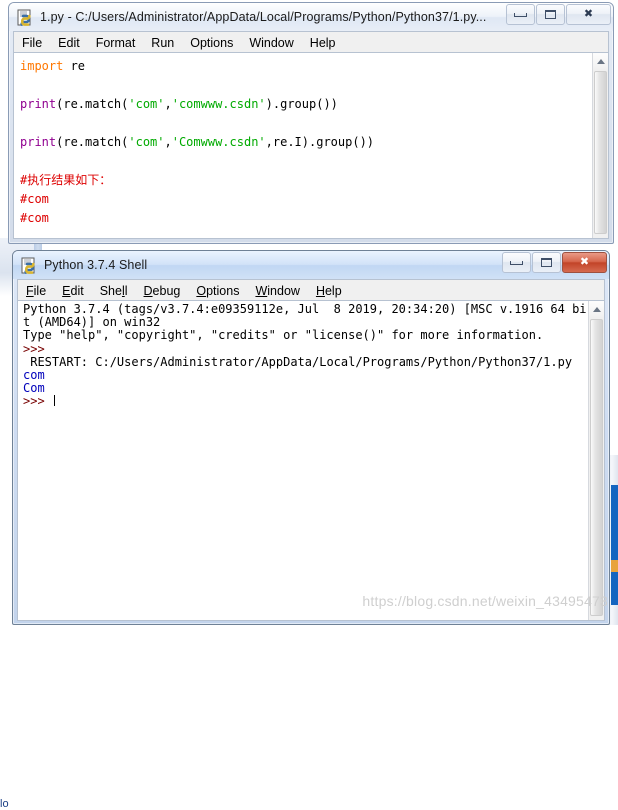 This screenshot has width=618, height=810. Describe the element at coordinates (74, 66) in the screenshot. I see `code-token-plain: re` at that location.